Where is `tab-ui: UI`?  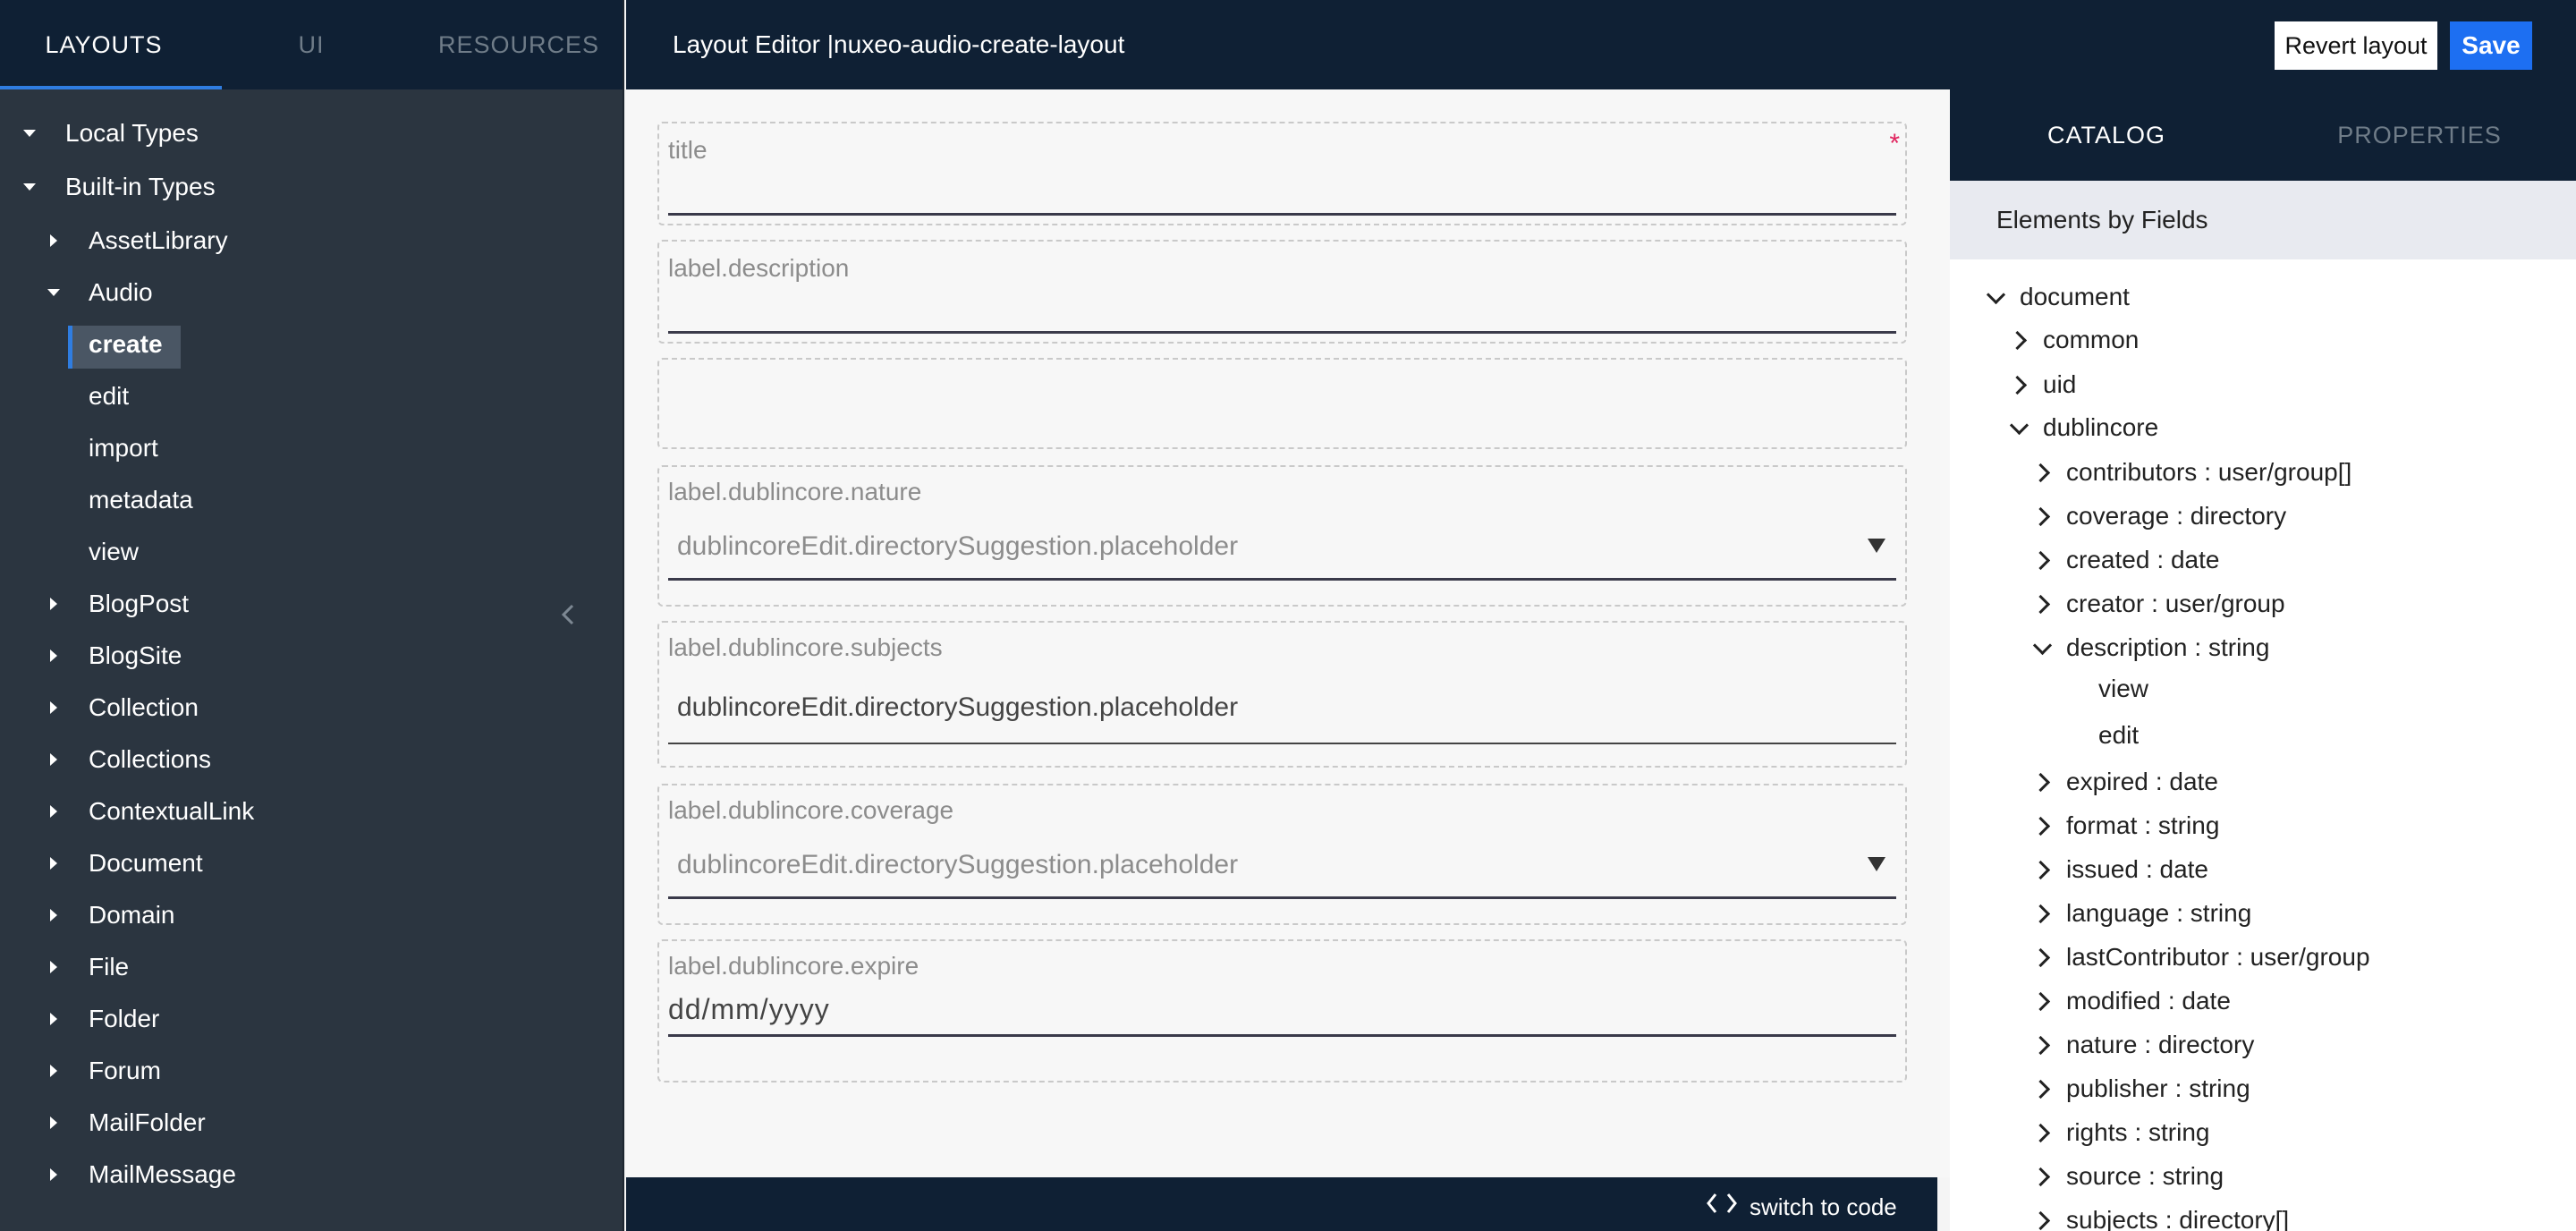
tab-ui: UI is located at coordinates (311, 44).